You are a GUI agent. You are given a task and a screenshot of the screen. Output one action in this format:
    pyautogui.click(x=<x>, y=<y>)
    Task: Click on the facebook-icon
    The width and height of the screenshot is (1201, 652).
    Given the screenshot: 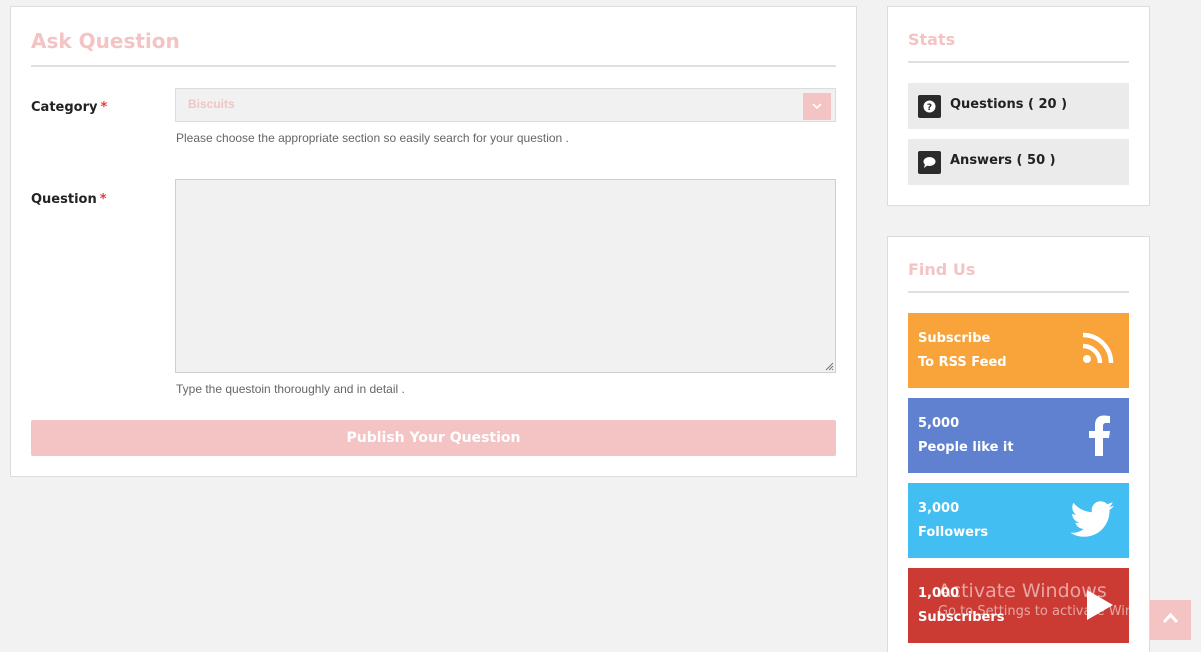 What is the action you would take?
    pyautogui.click(x=1099, y=435)
    